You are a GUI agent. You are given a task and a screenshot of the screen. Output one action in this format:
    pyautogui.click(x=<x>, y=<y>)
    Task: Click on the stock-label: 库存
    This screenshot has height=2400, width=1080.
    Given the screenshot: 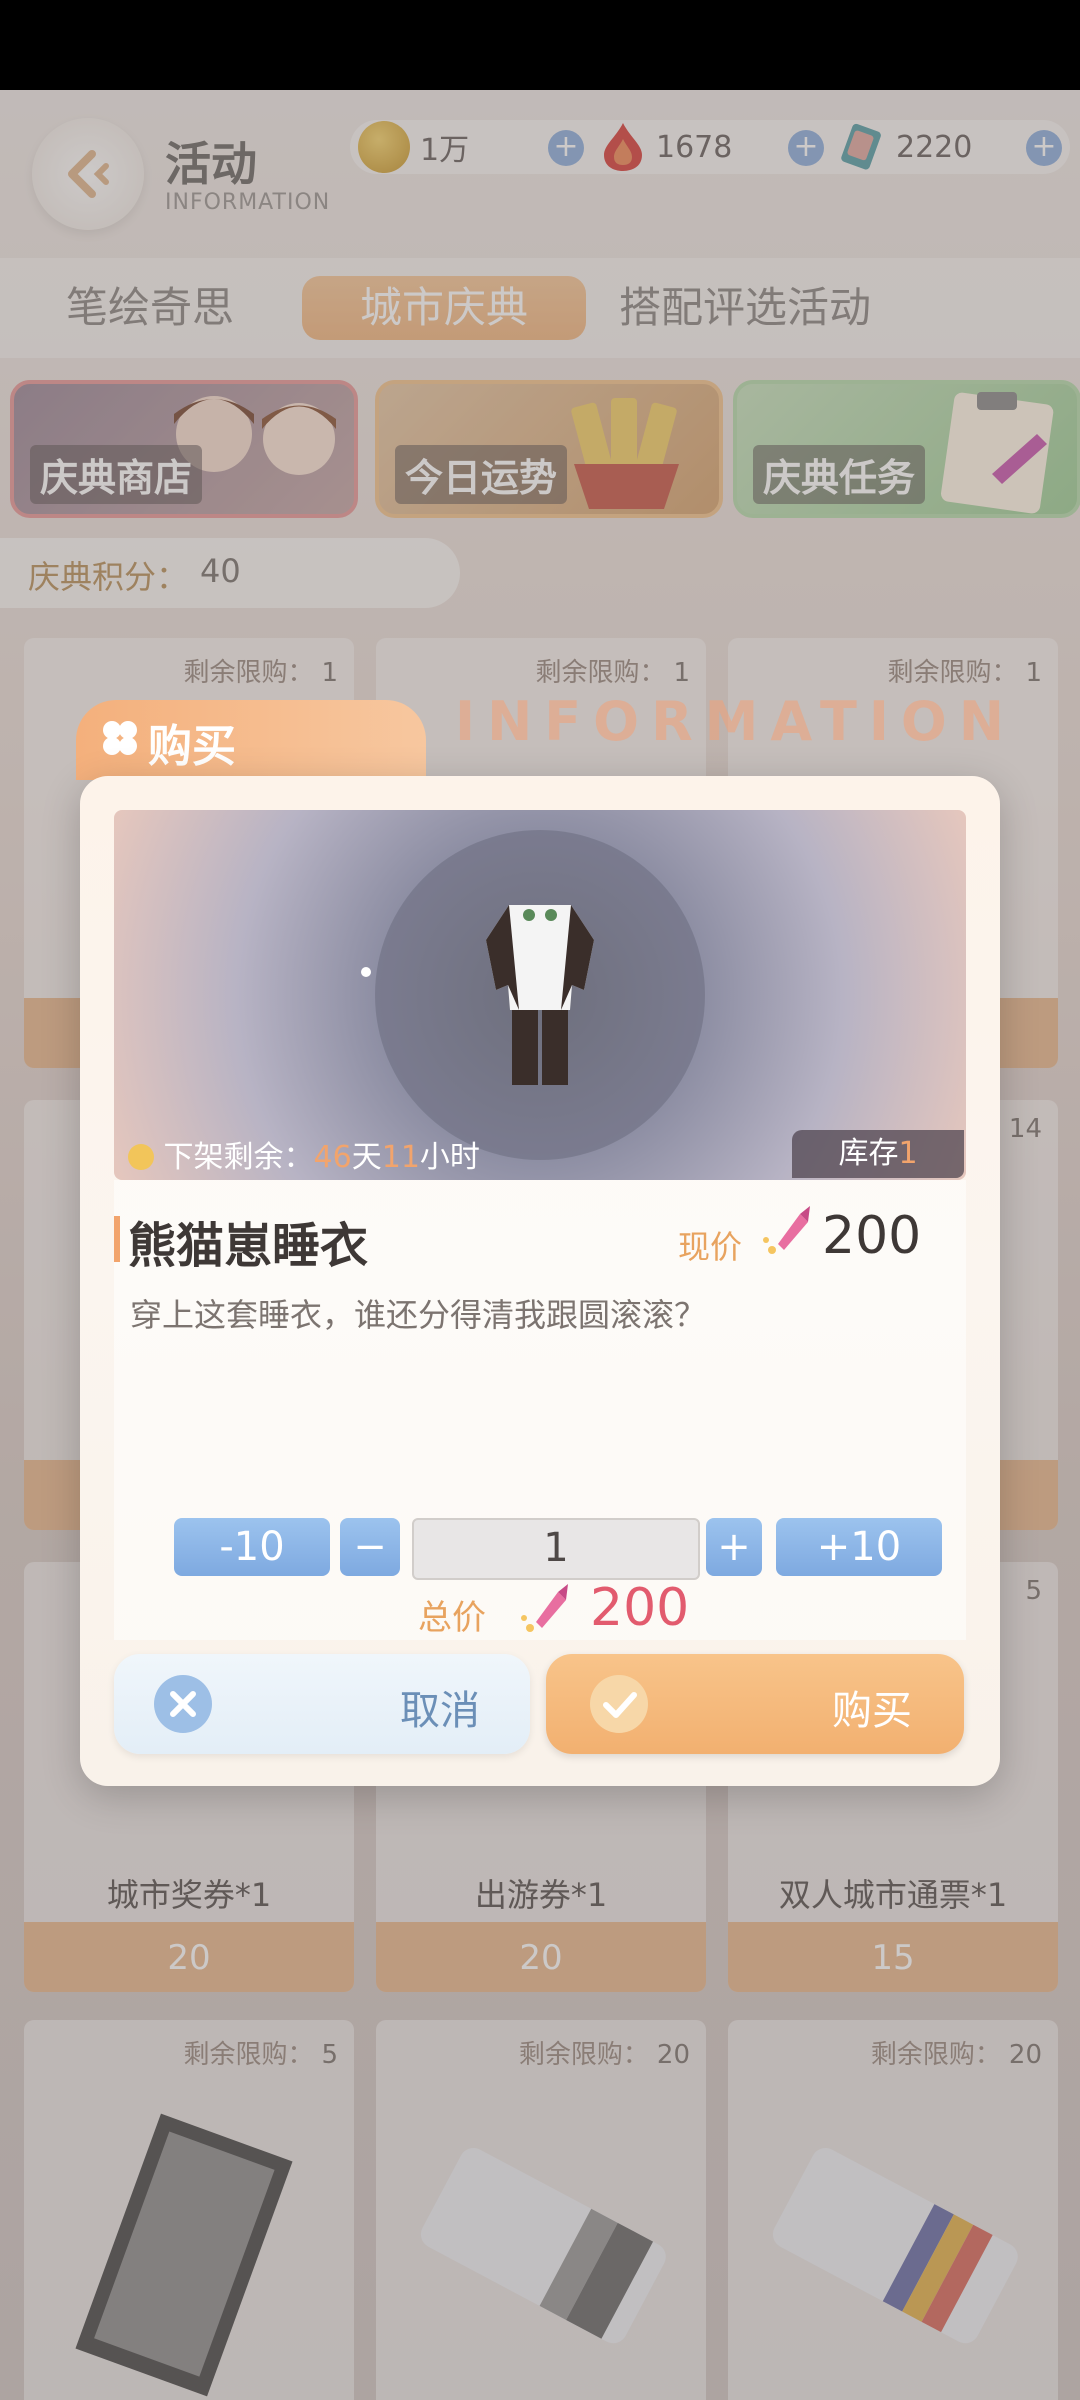 What is the action you would take?
    pyautogui.click(x=868, y=1153)
    